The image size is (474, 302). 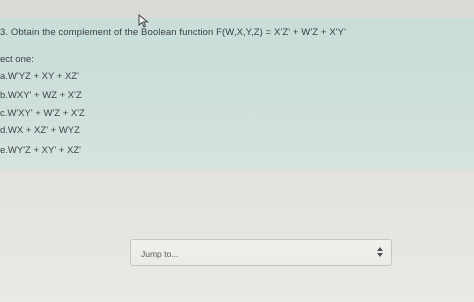 I want to click on mouse-cursor-icon, so click(x=144, y=20).